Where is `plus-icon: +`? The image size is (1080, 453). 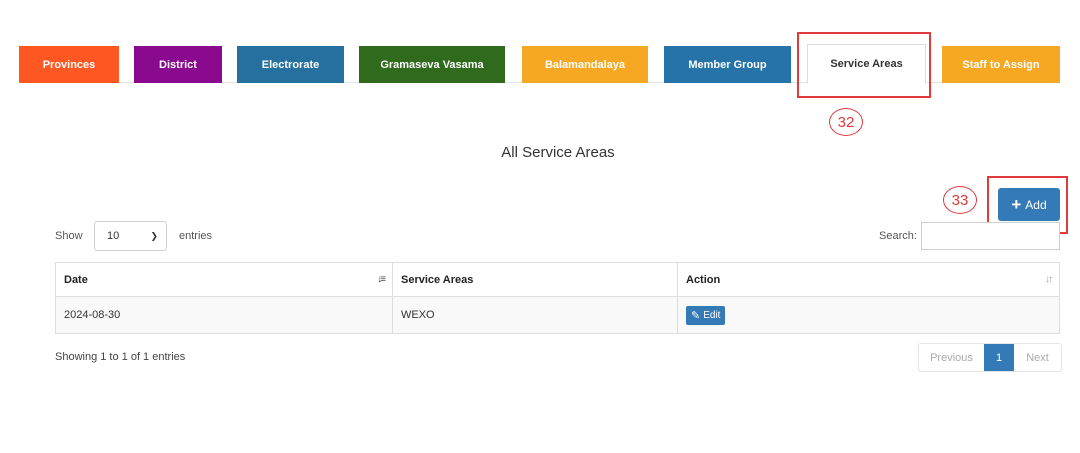 plus-icon: + is located at coordinates (1016, 204).